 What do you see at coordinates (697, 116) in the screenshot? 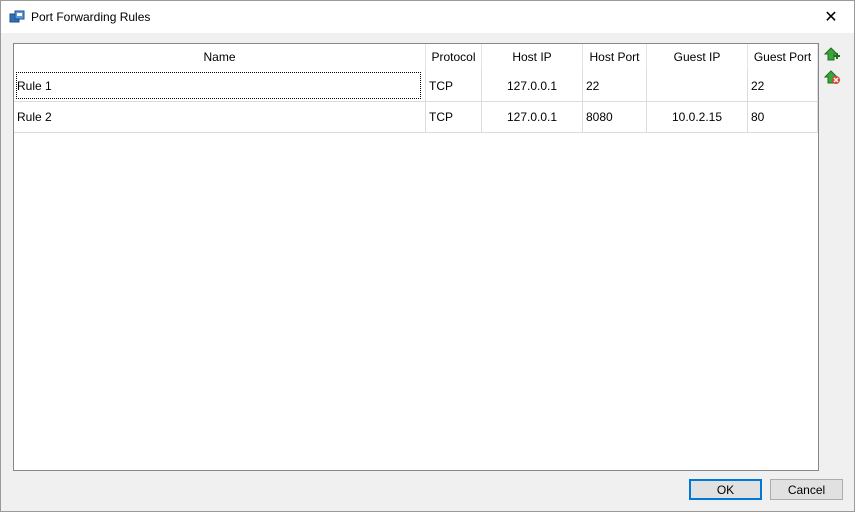
I see `guest-ip-cell: 10.0.2.15` at bounding box center [697, 116].